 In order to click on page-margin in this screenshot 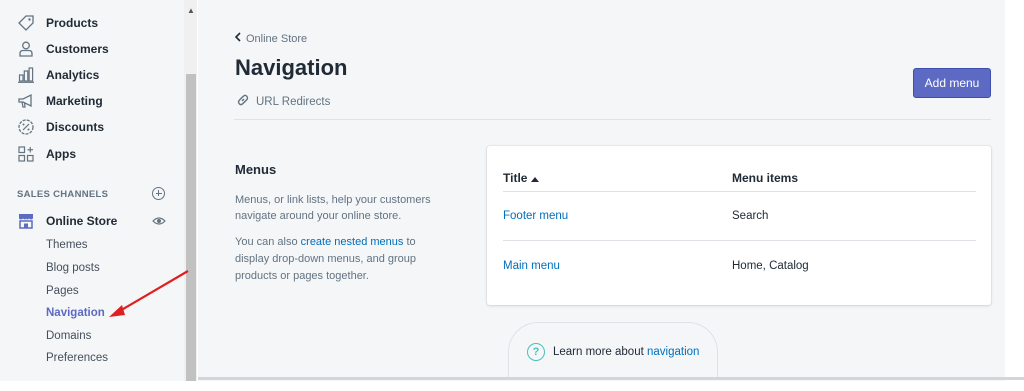, I will do `click(1014, 190)`.